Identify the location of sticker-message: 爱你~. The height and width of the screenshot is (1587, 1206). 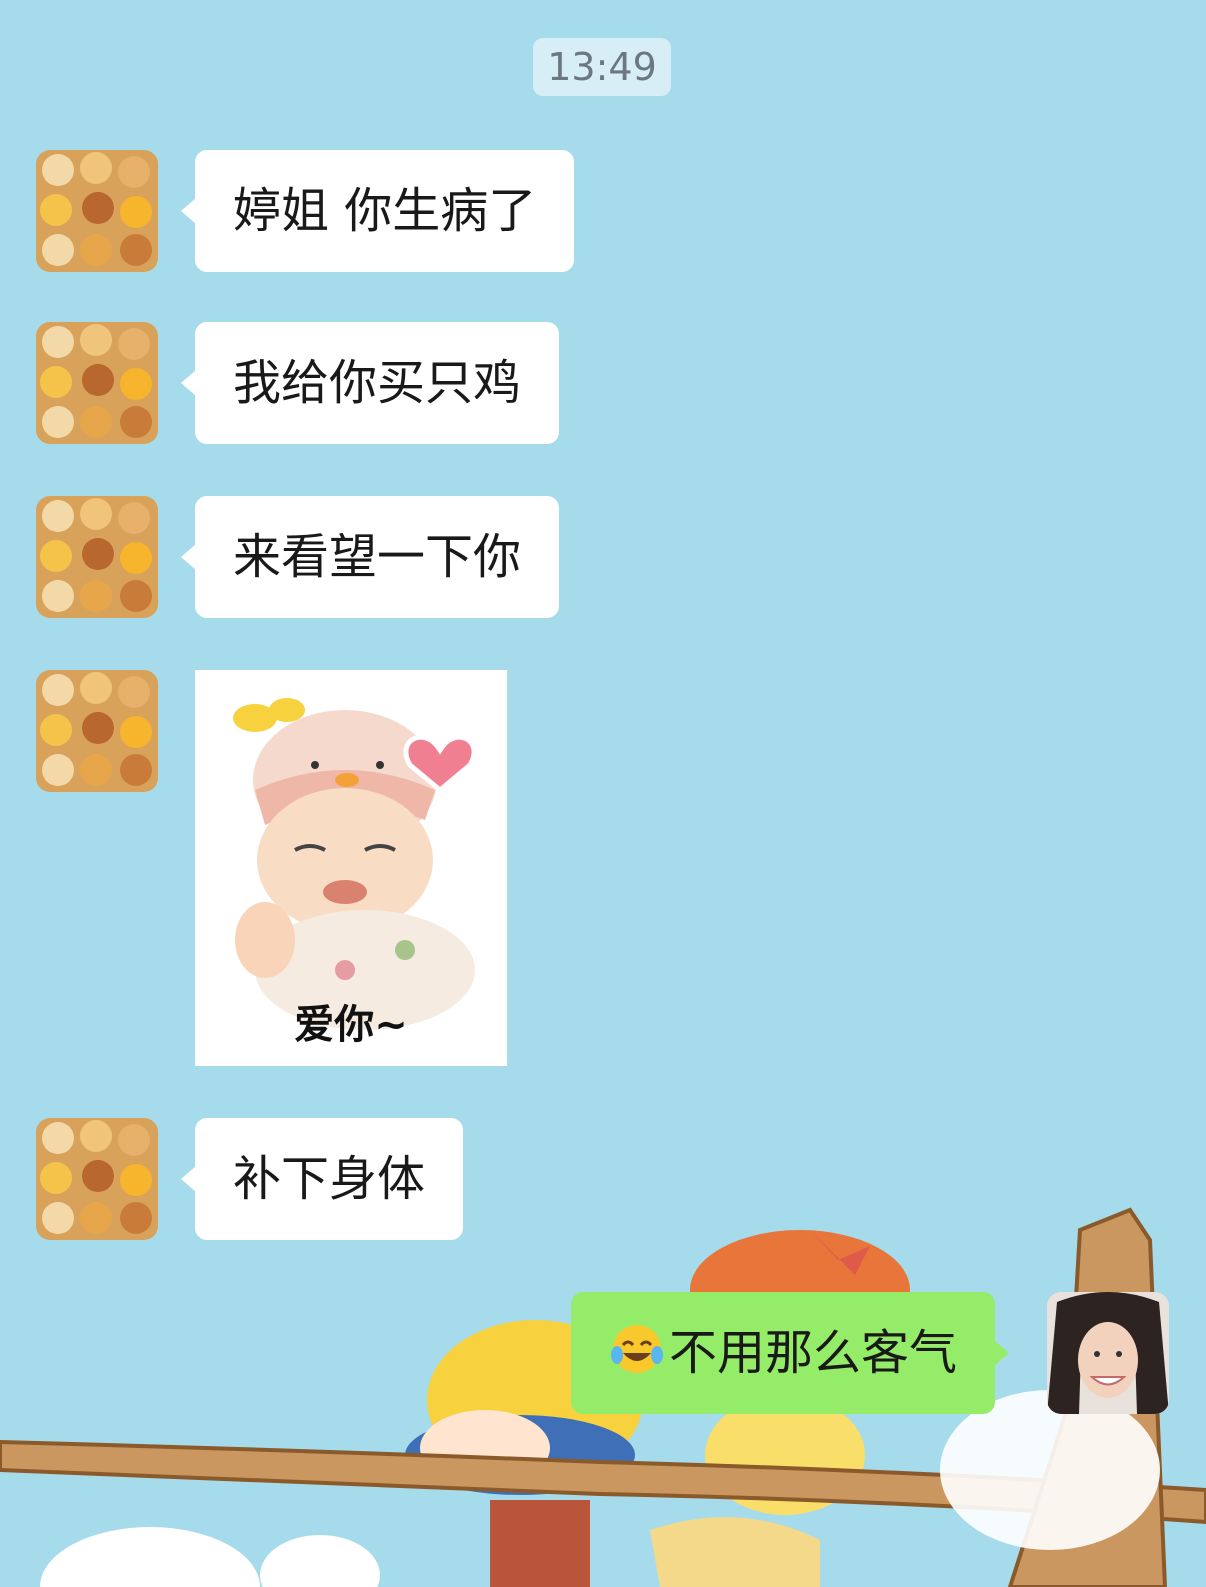
(351, 868).